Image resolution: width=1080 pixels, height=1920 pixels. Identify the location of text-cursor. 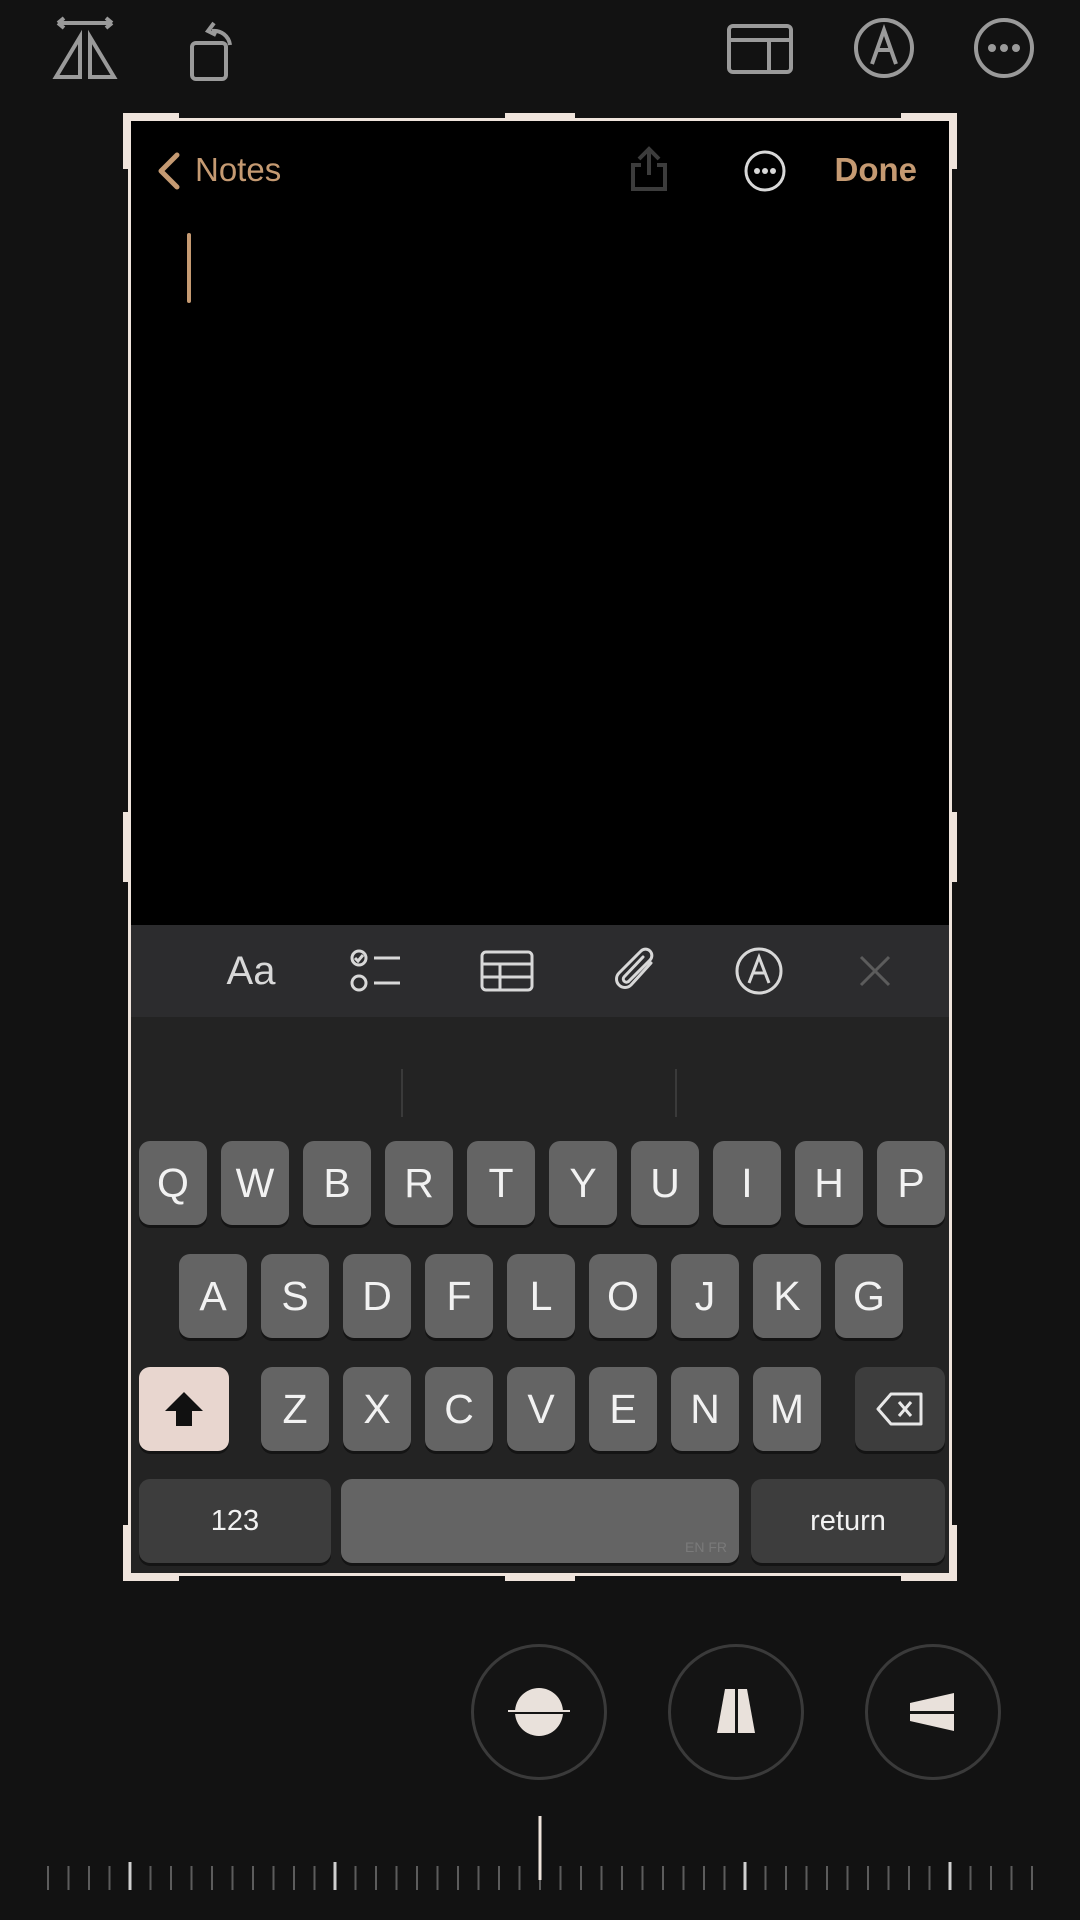
(189, 268).